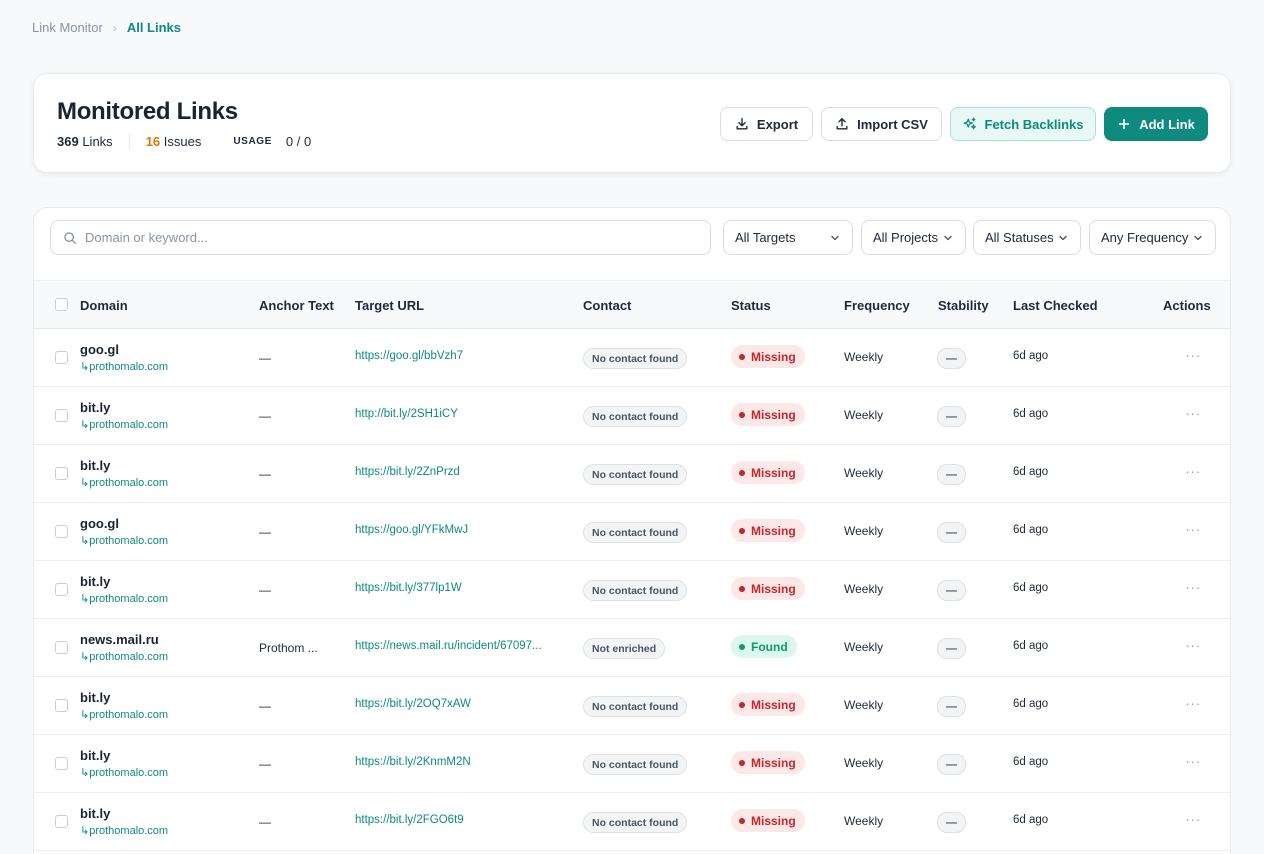 This screenshot has width=1264, height=854. What do you see at coordinates (1023, 124) in the screenshot?
I see `fetch-backlinks-button: Fetch Backlinks` at bounding box center [1023, 124].